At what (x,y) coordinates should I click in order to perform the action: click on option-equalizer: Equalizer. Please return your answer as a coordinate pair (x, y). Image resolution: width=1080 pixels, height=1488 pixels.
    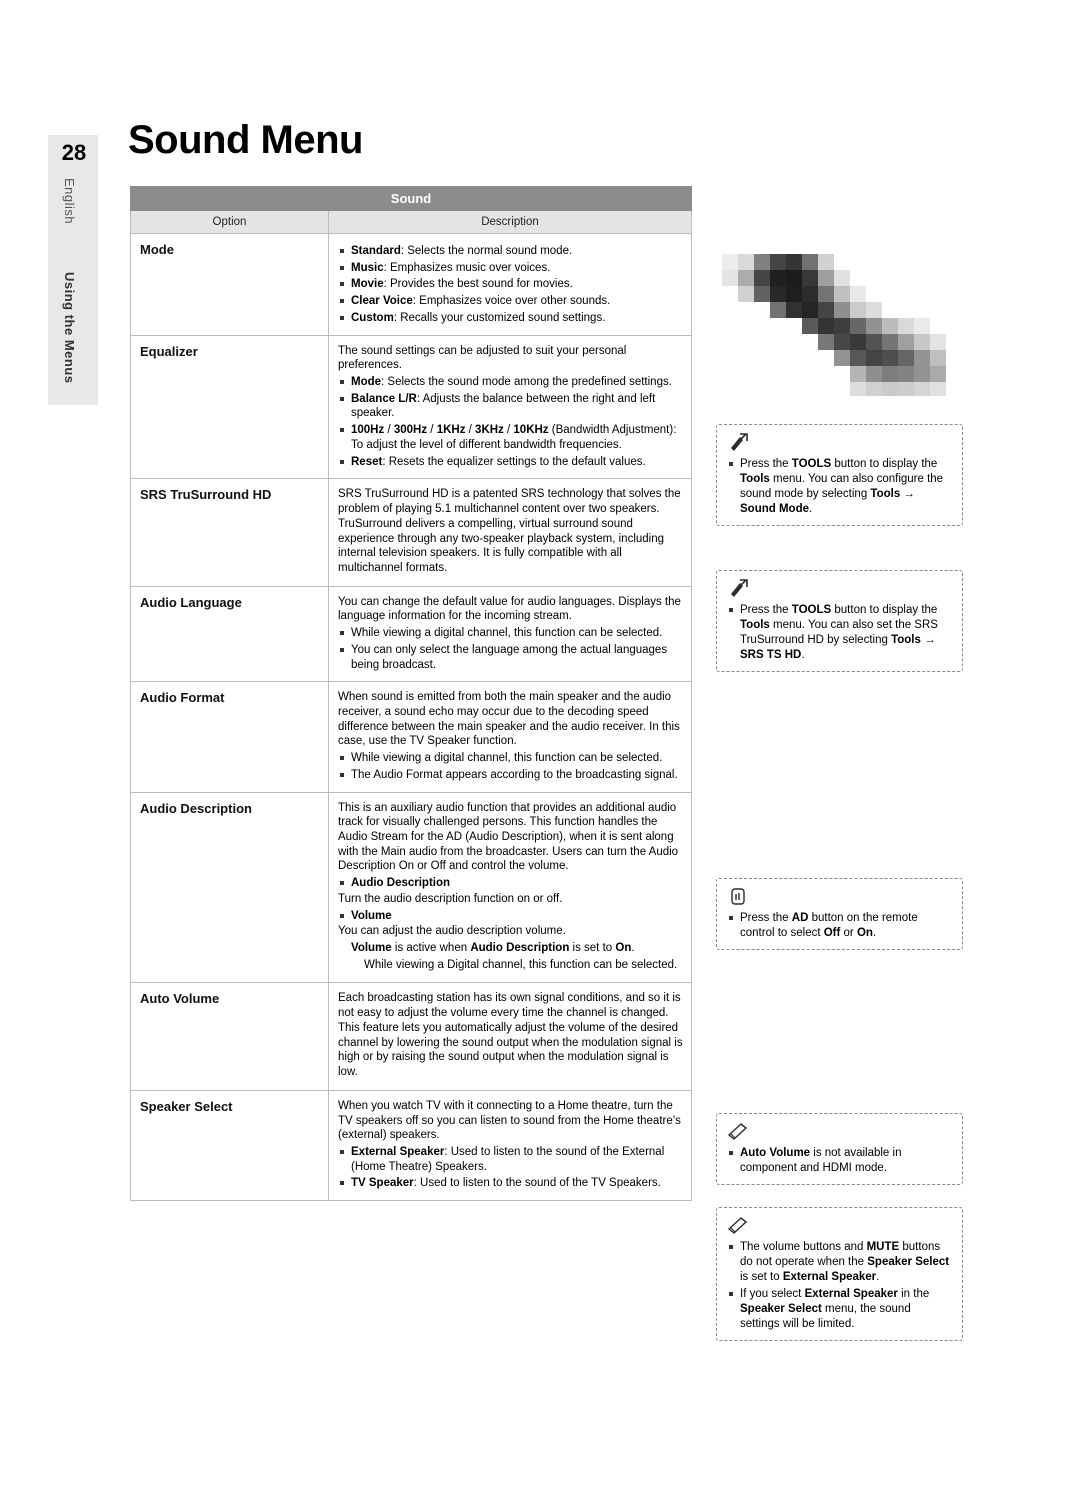
    Looking at the image, I should click on (229, 407).